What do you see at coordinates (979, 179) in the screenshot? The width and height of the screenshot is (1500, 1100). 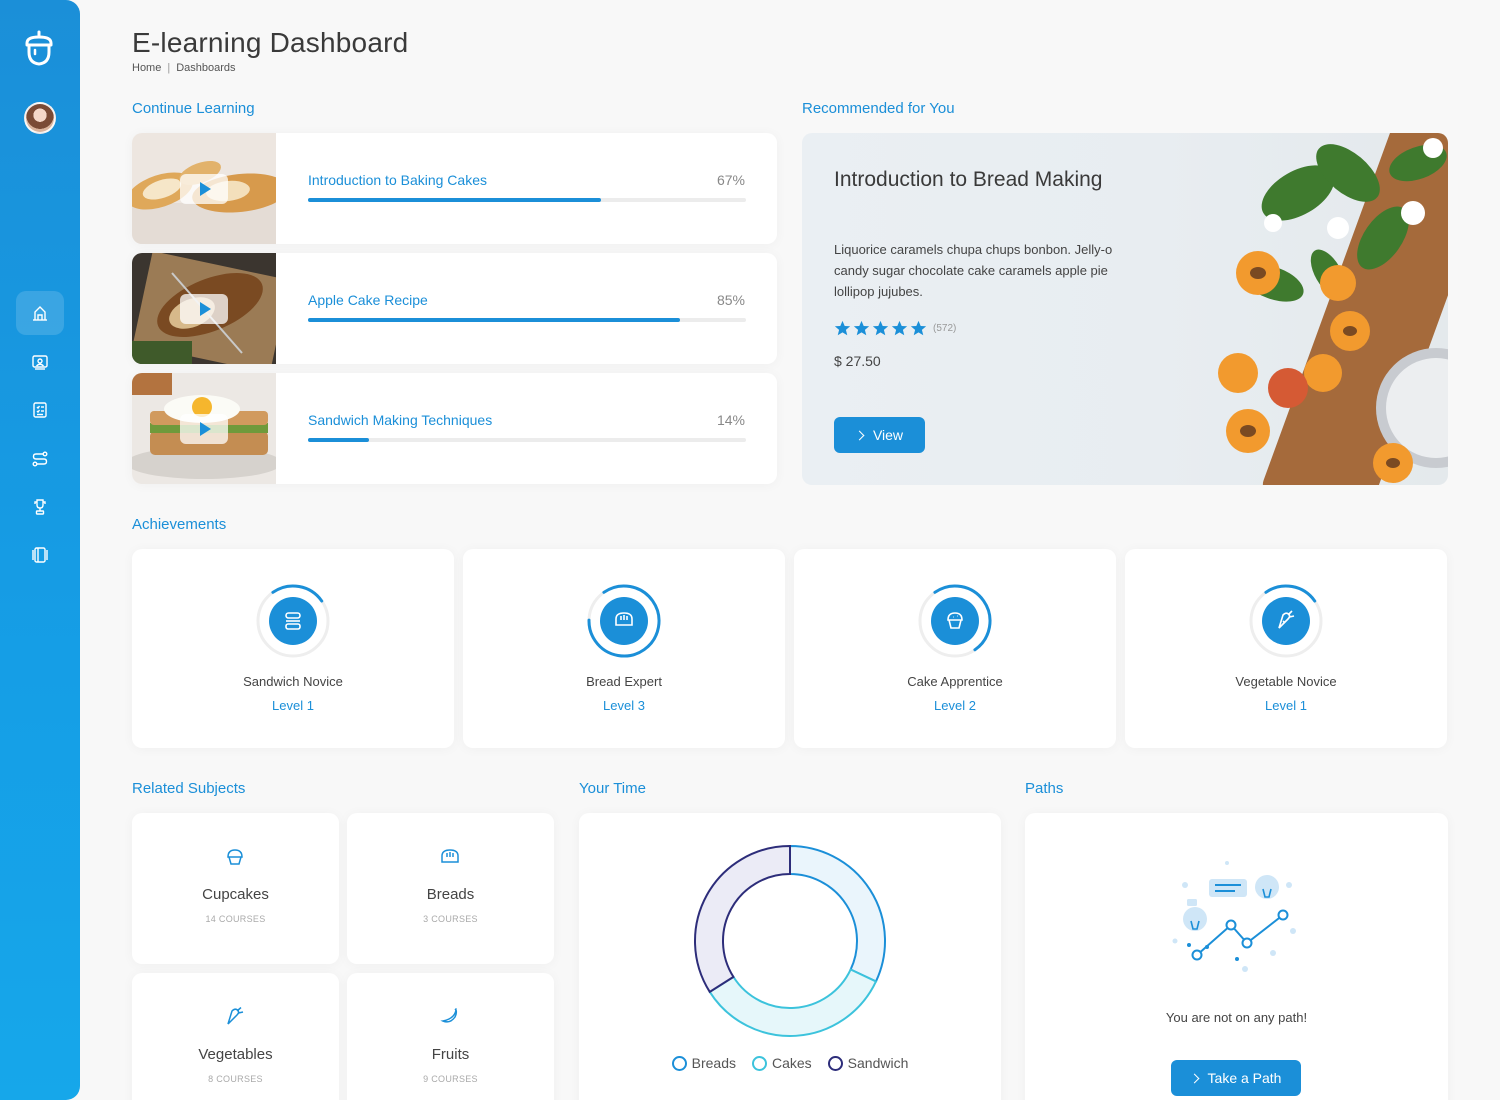 I see `recommended-course-title: Introduction to Bread Making` at bounding box center [979, 179].